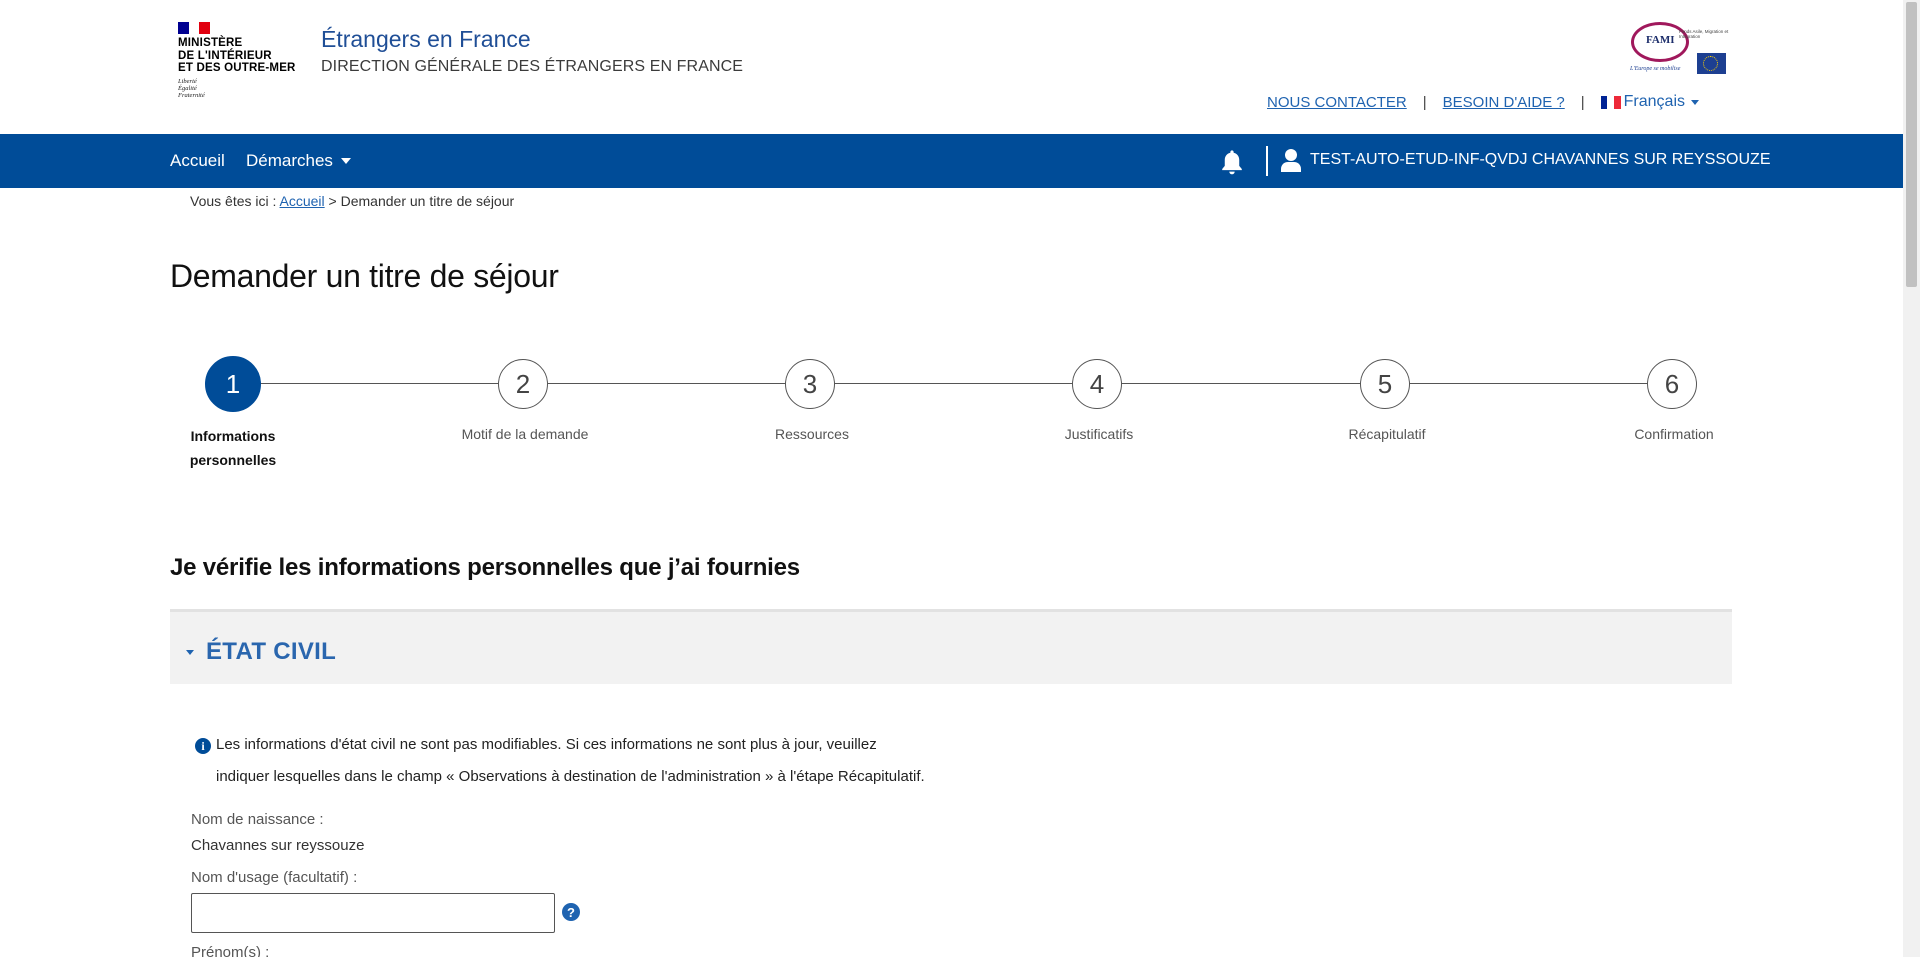 This screenshot has width=1920, height=957. What do you see at coordinates (1610, 102) in the screenshot?
I see `french-flag-icon` at bounding box center [1610, 102].